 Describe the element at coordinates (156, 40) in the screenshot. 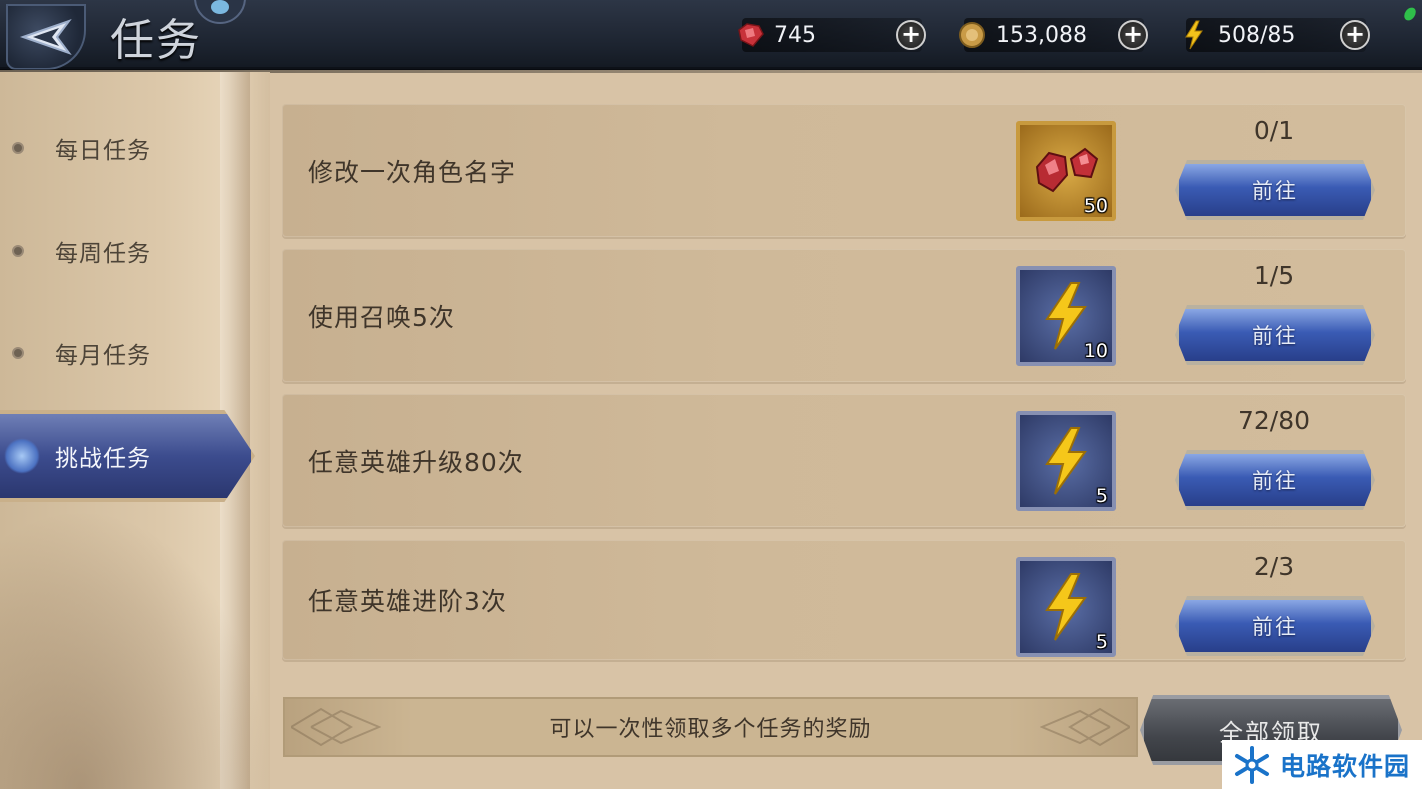

I see `page-title: 任务` at that location.